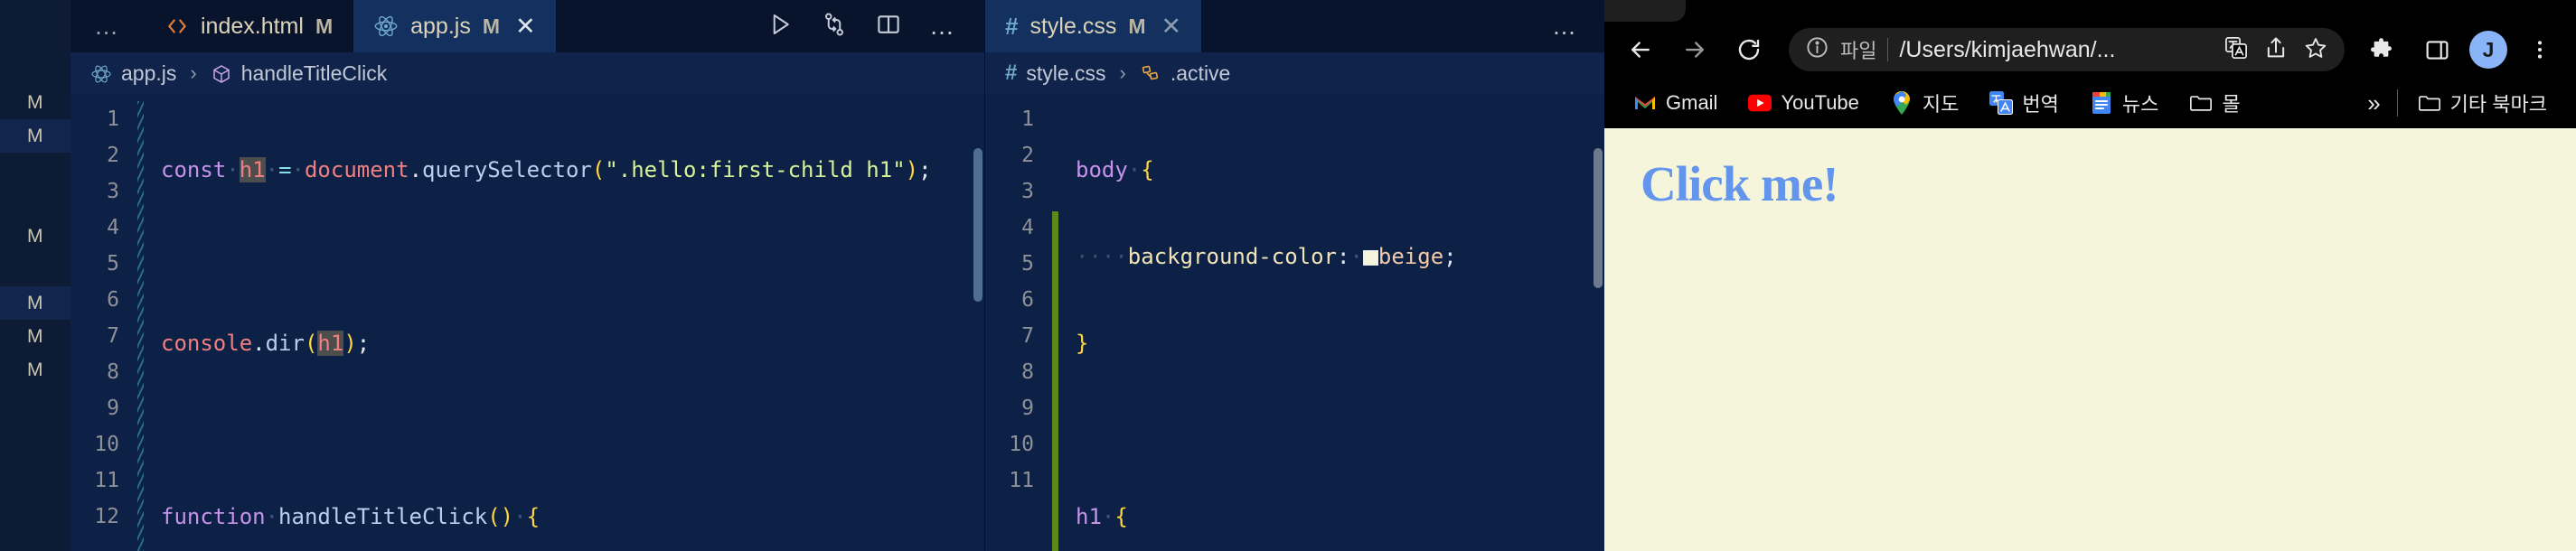 The image size is (2576, 551). What do you see at coordinates (113, 300) in the screenshot?
I see `line-number: 6` at bounding box center [113, 300].